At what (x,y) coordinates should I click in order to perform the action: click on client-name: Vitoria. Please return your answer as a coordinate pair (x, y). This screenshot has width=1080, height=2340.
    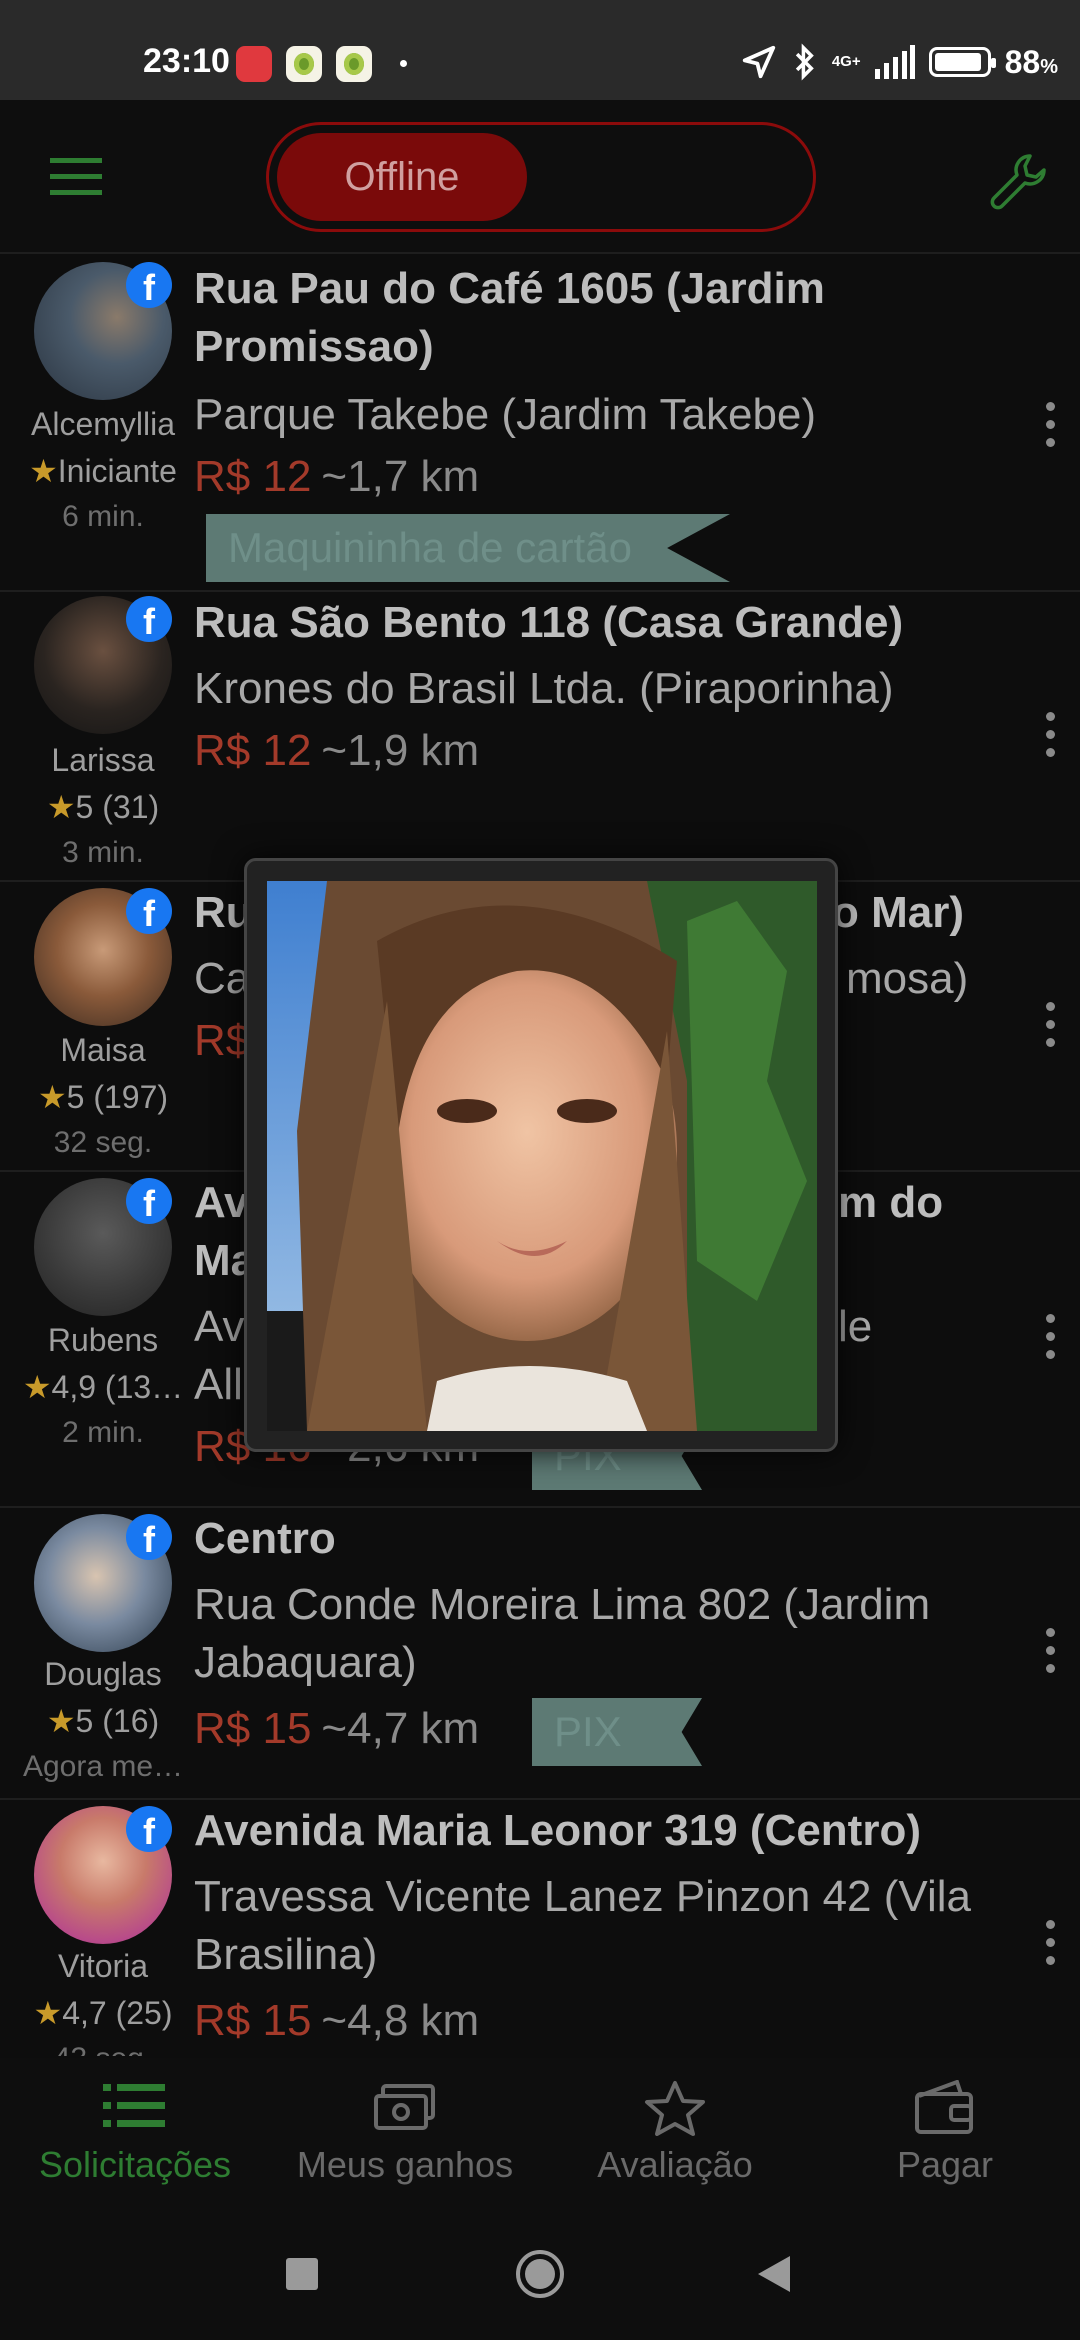
    Looking at the image, I should click on (103, 1966).